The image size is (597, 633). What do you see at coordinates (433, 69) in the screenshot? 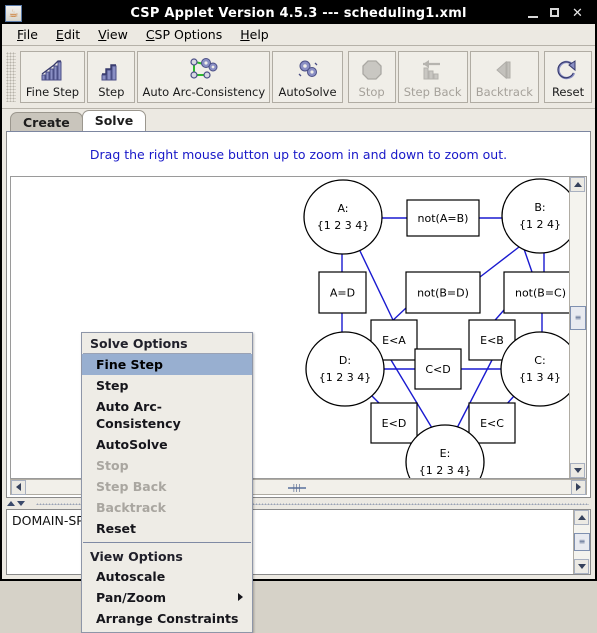
I see `arrow-left-bars-icon` at bounding box center [433, 69].